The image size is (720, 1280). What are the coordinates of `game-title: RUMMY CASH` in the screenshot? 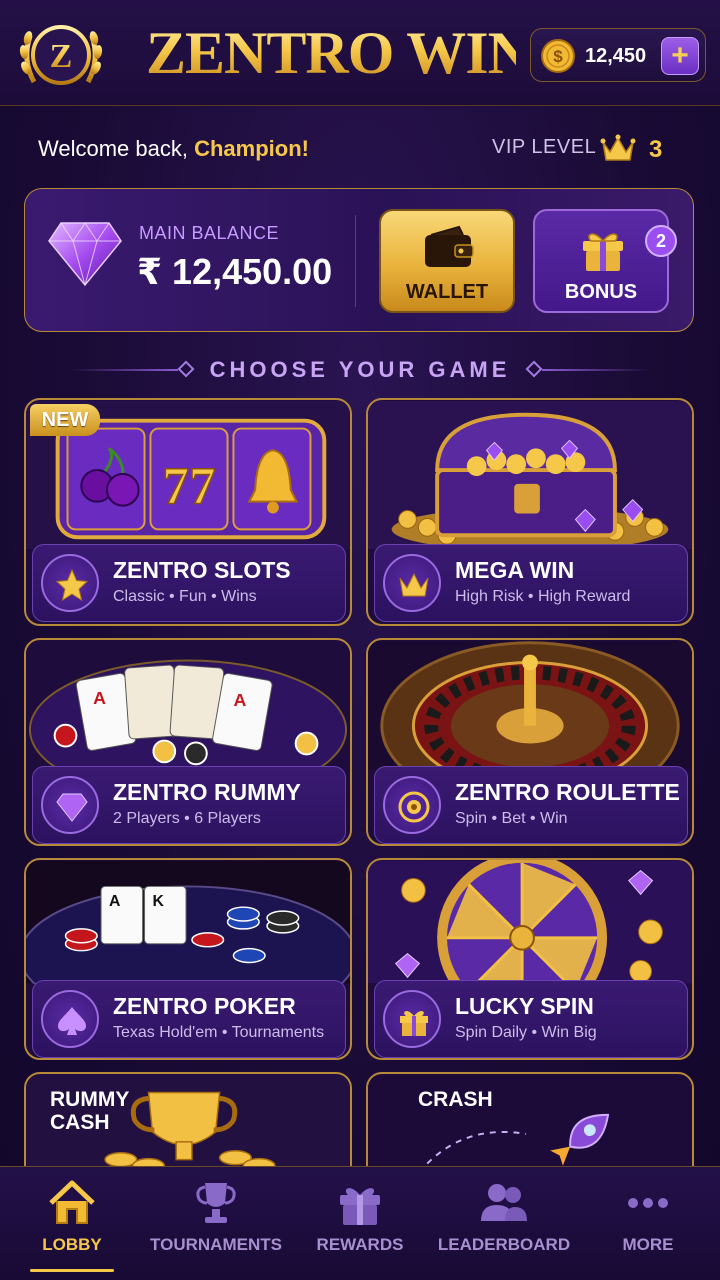 It's located at (89, 1111).